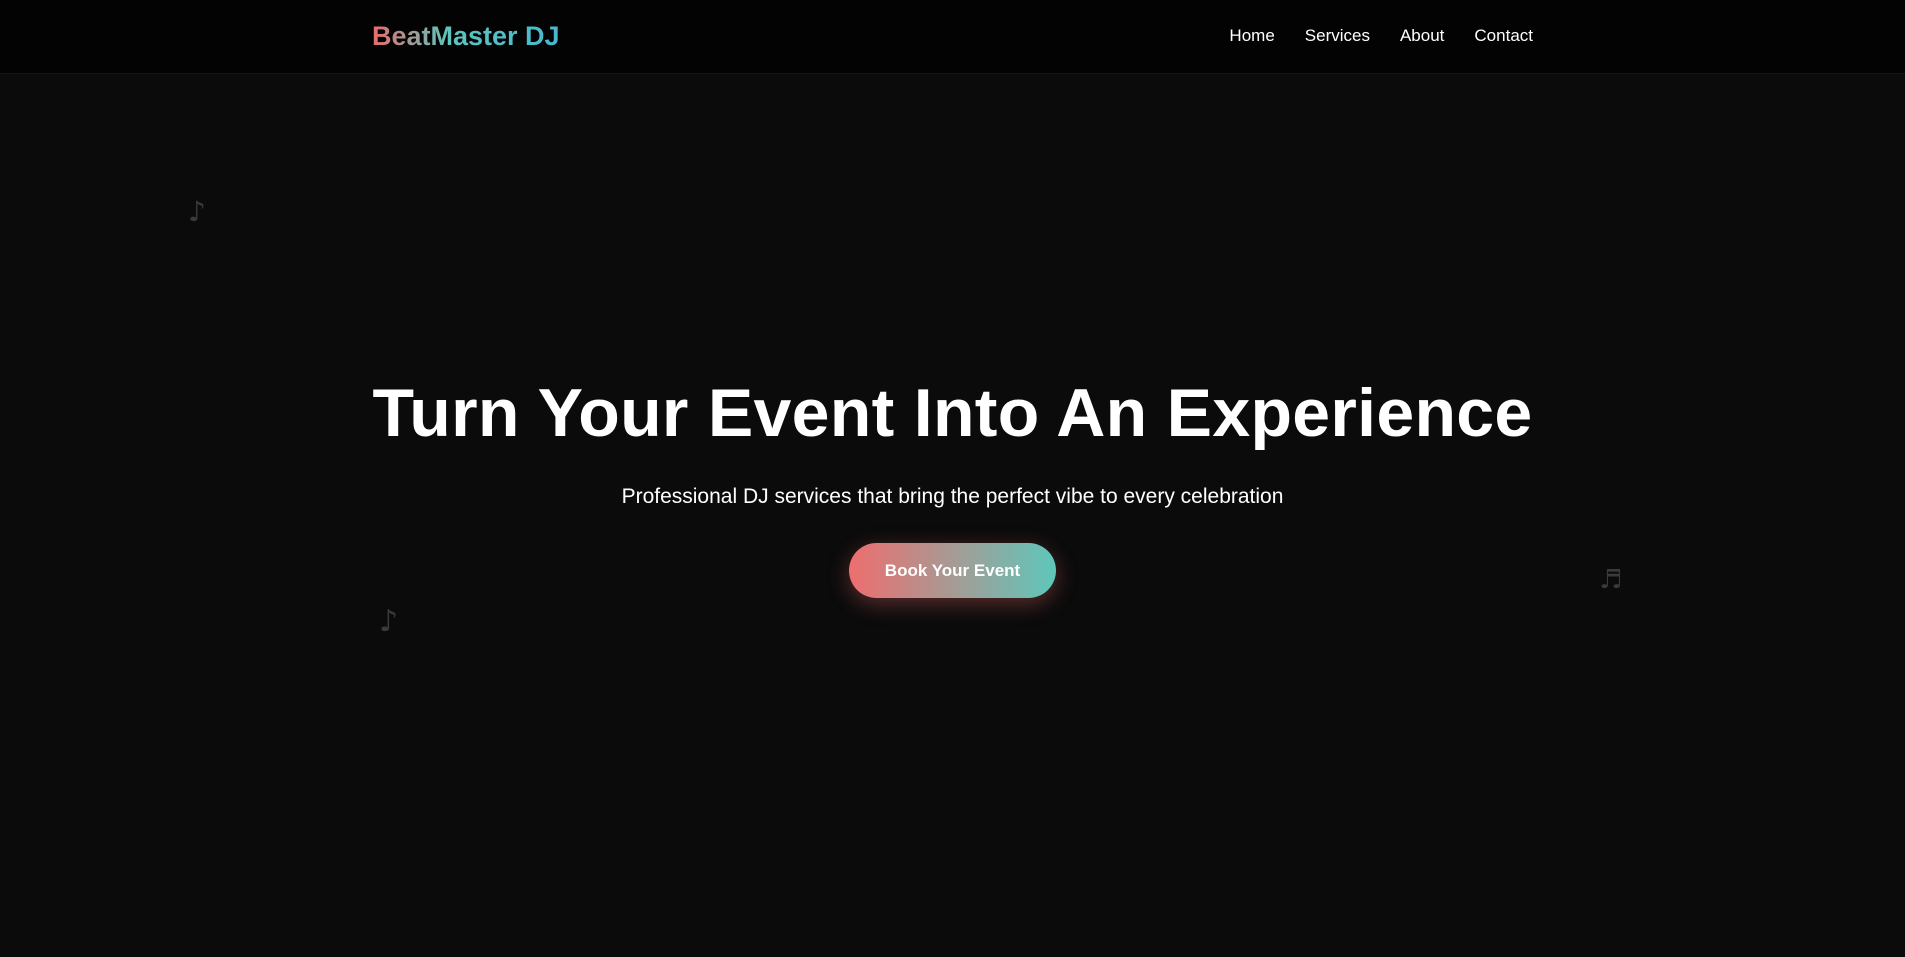 The height and width of the screenshot is (957, 1905). Describe the element at coordinates (1251, 36) in the screenshot. I see `nav-link-home: Home` at that location.